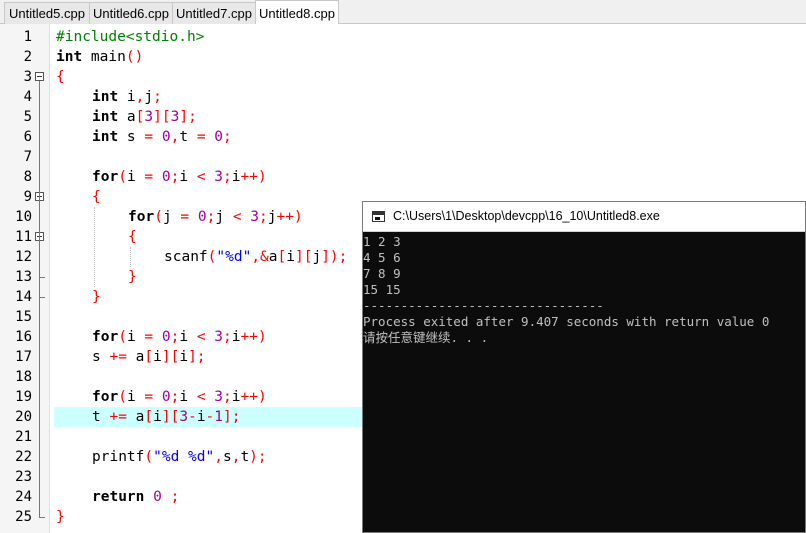 The height and width of the screenshot is (533, 806). I want to click on code-line: printf("%d %d",s,t);, so click(179, 457).